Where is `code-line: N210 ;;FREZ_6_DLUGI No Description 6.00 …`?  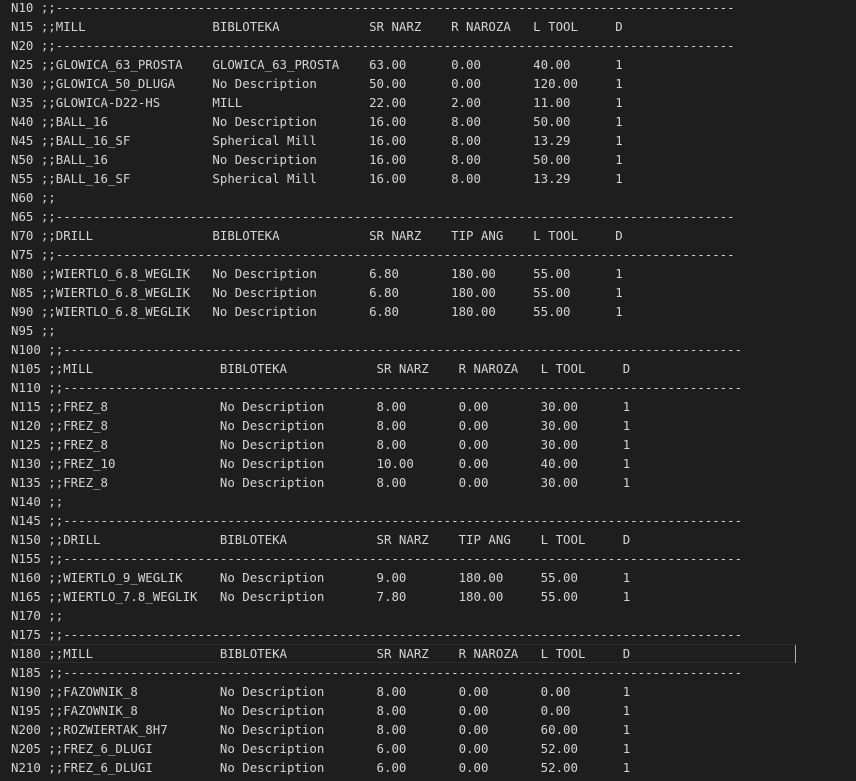 code-line: N210 ;;FREZ_6_DLUGI No Description 6.00 … is located at coordinates (433, 767).